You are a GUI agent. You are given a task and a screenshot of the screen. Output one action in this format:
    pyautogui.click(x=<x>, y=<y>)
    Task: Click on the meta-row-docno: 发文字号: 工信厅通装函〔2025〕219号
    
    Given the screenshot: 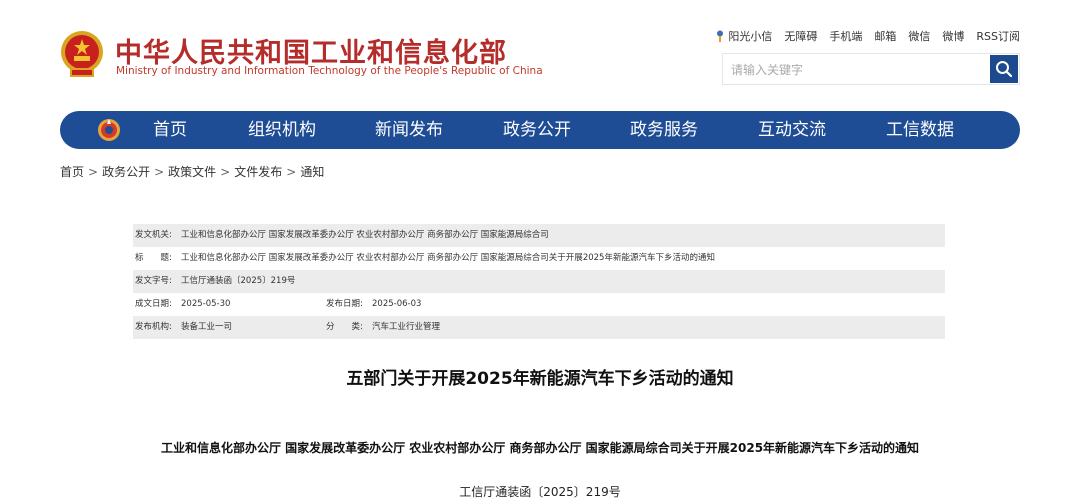 What is the action you would take?
    pyautogui.click(x=539, y=281)
    